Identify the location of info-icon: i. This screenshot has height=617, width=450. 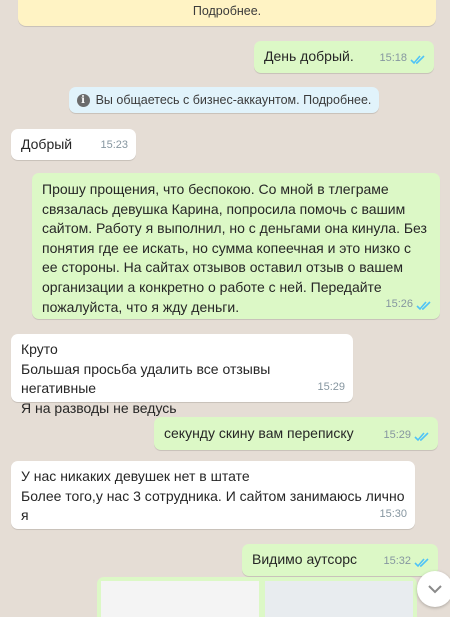
(83, 100).